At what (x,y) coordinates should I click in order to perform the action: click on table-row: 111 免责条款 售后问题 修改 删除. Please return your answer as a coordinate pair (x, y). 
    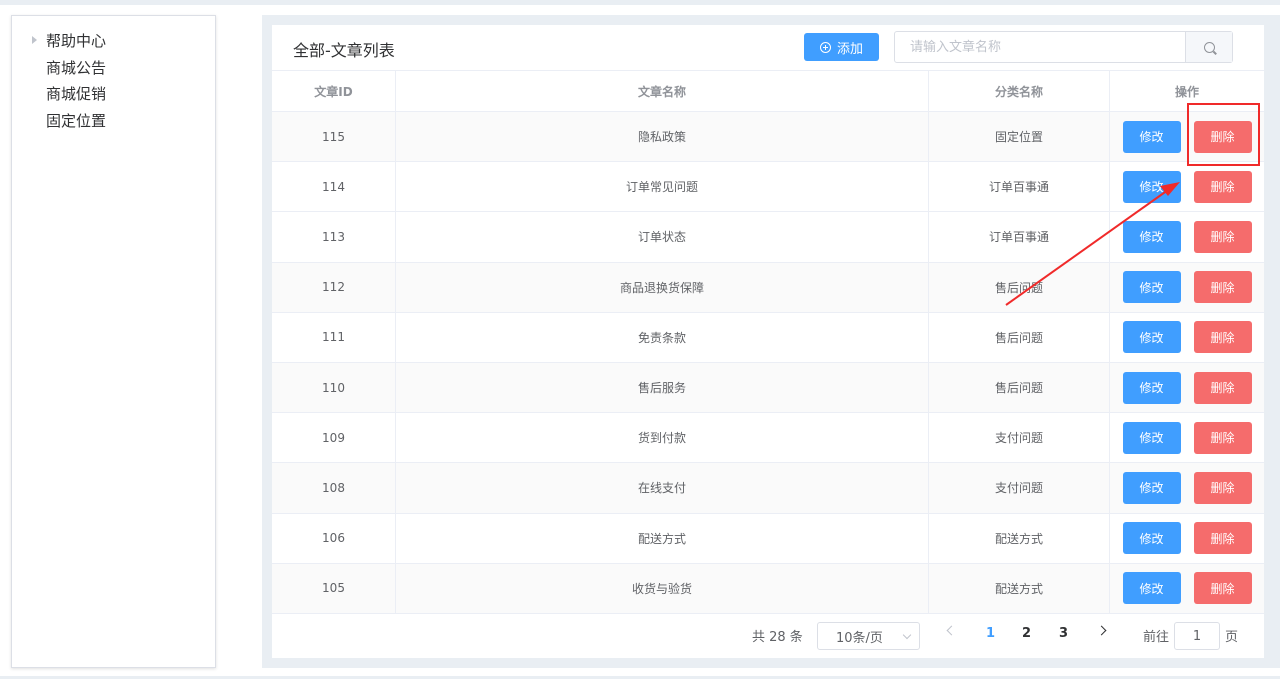
    Looking at the image, I should click on (768, 337).